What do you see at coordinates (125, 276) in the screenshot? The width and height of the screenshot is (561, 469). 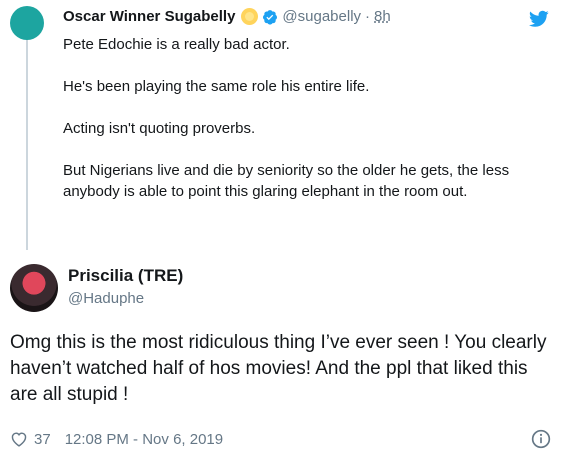 I see `reply-display-name: Priscilia (TRE)` at bounding box center [125, 276].